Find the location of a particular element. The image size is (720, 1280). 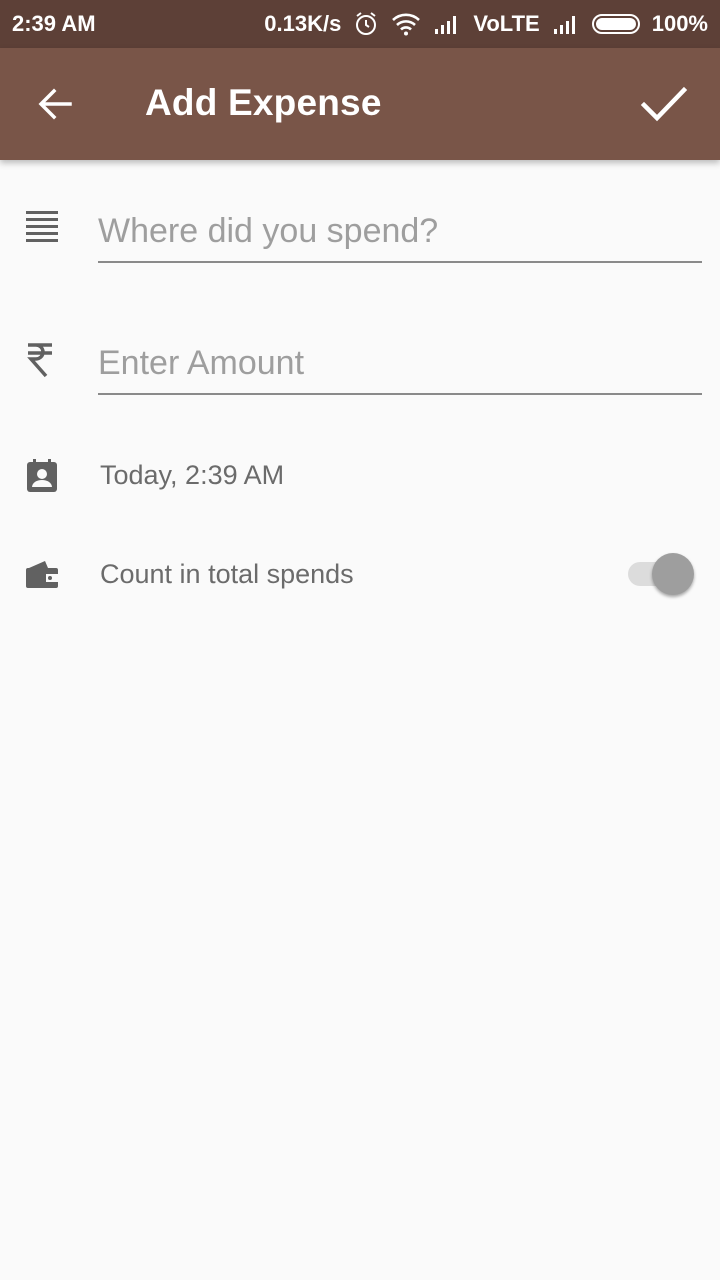

rupee-icon is located at coordinates (40, 362).